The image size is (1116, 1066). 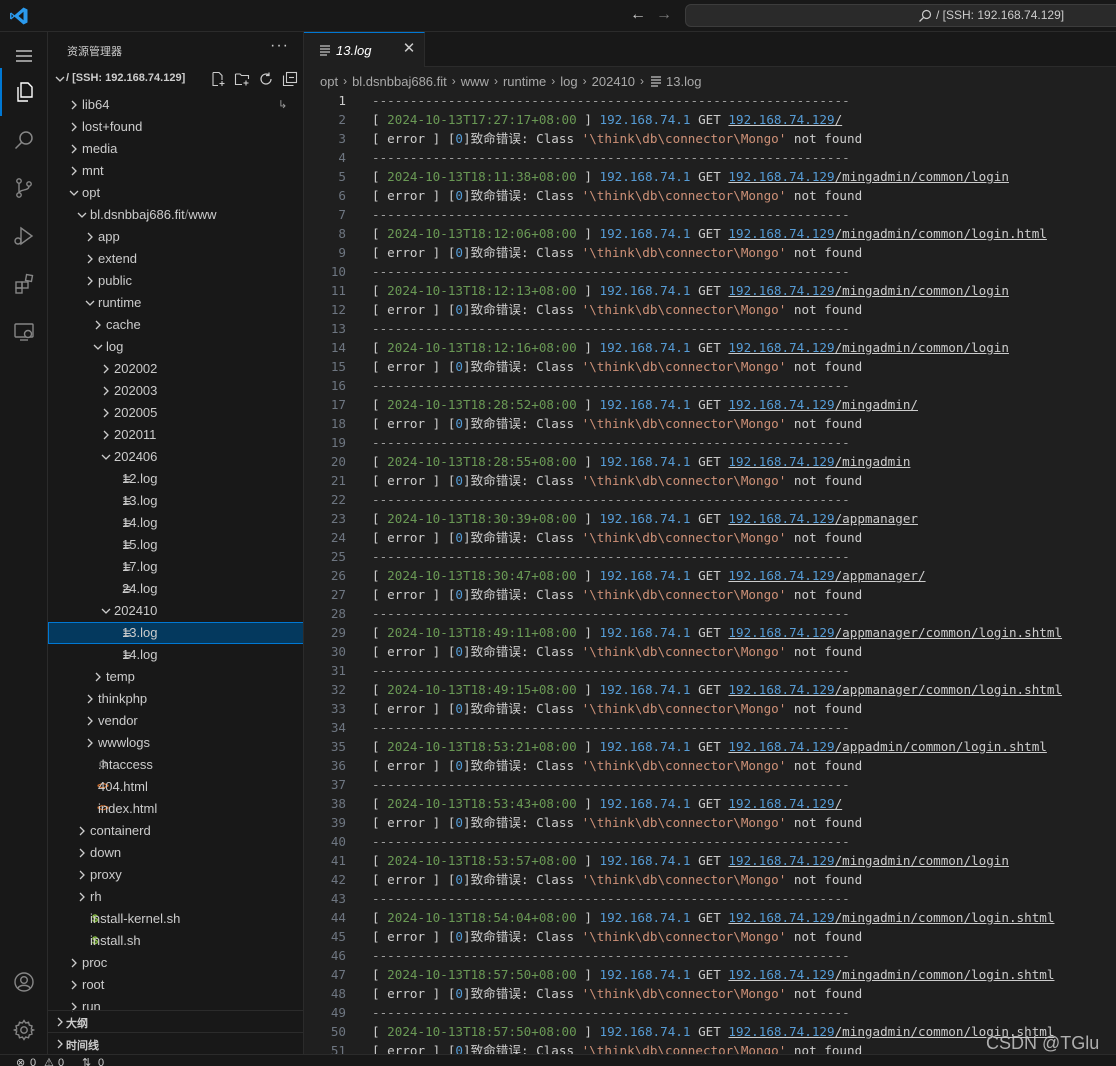 What do you see at coordinates (175, 413) in the screenshot?
I see `tree-folder: 202005` at bounding box center [175, 413].